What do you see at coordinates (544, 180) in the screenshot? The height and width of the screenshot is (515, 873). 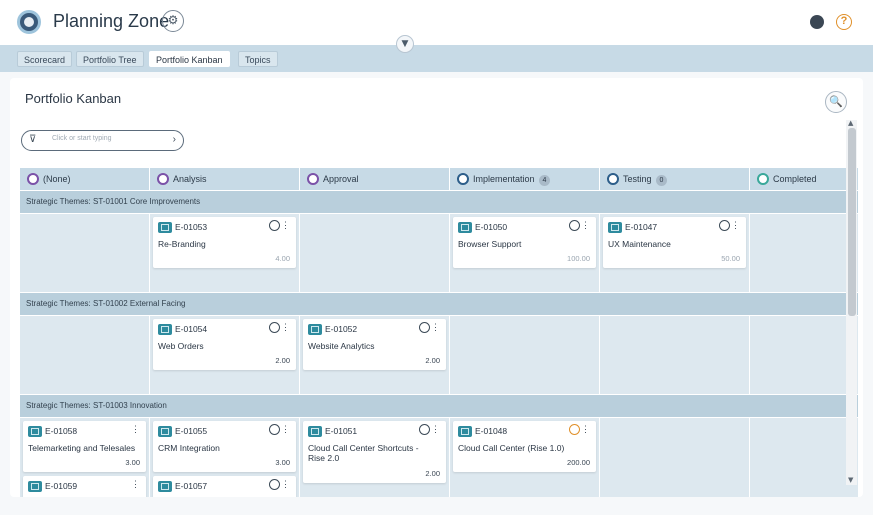 I see `count-badge: 4` at bounding box center [544, 180].